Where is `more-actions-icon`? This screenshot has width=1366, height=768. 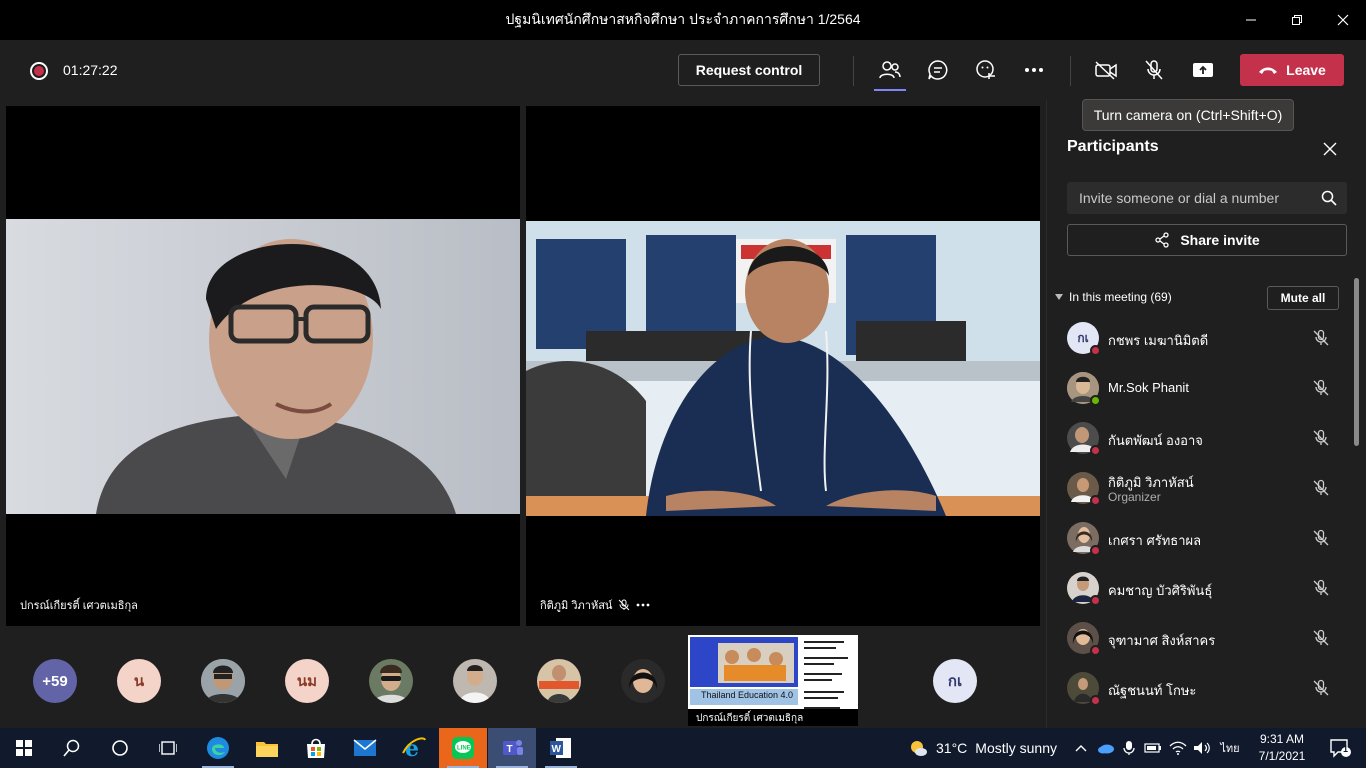 more-actions-icon is located at coordinates (1034, 70).